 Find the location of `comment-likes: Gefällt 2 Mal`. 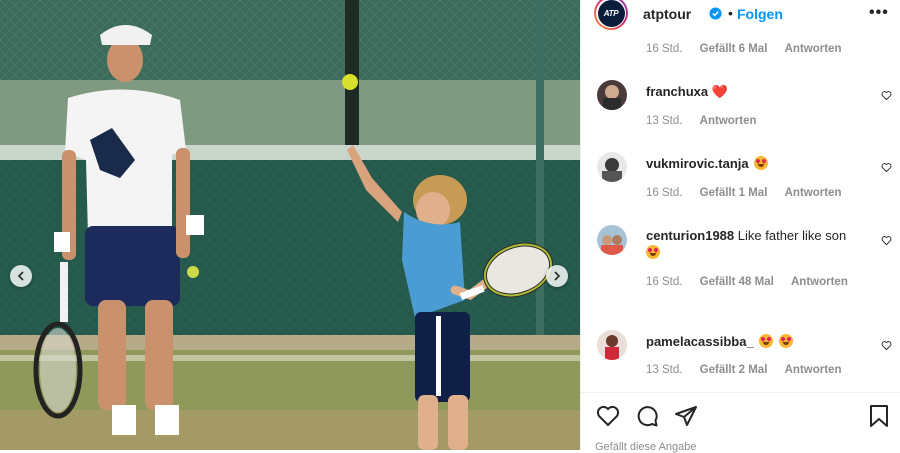

comment-likes: Gefällt 2 Mal is located at coordinates (734, 370).